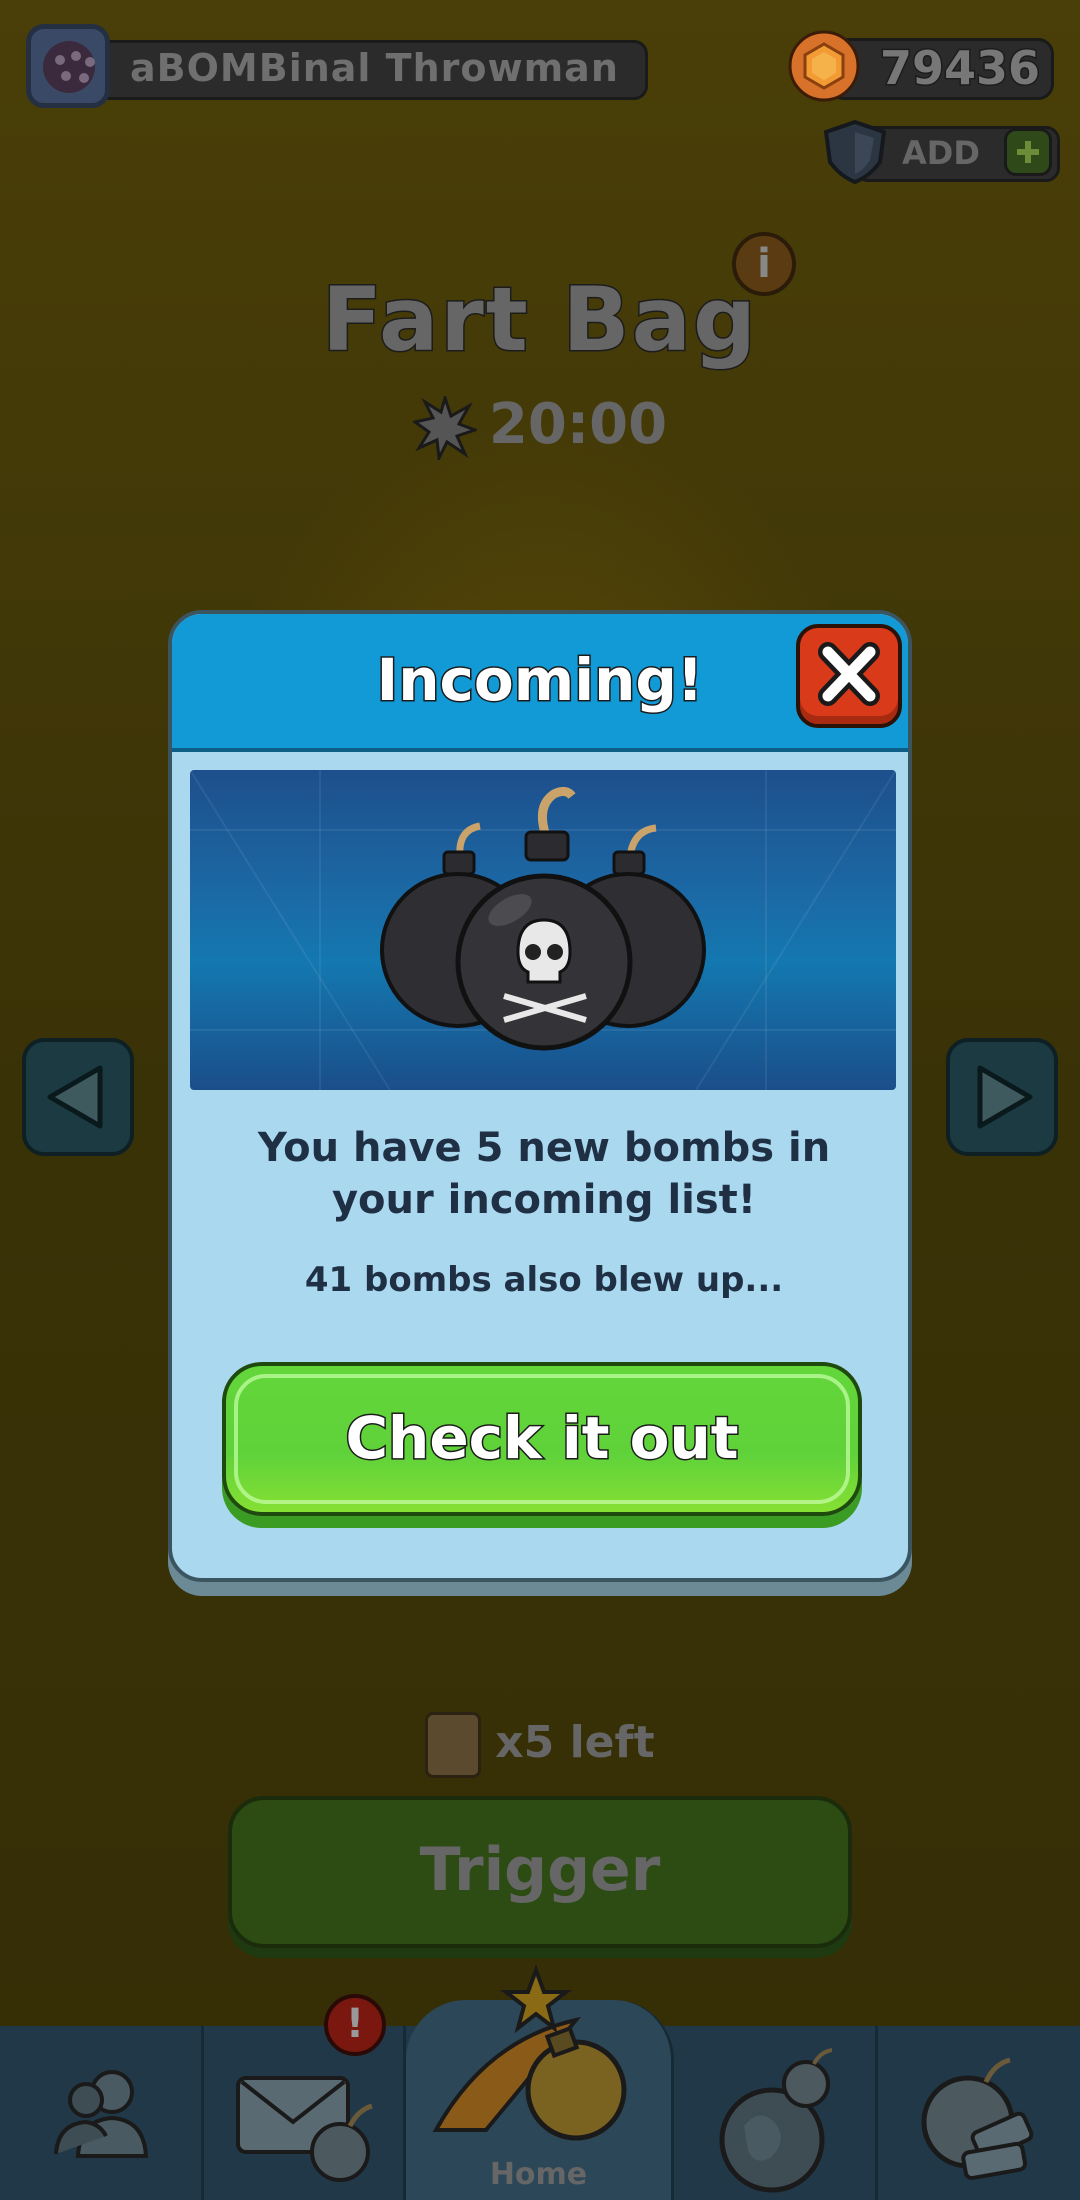  I want to click on coin-icon, so click(824, 66).